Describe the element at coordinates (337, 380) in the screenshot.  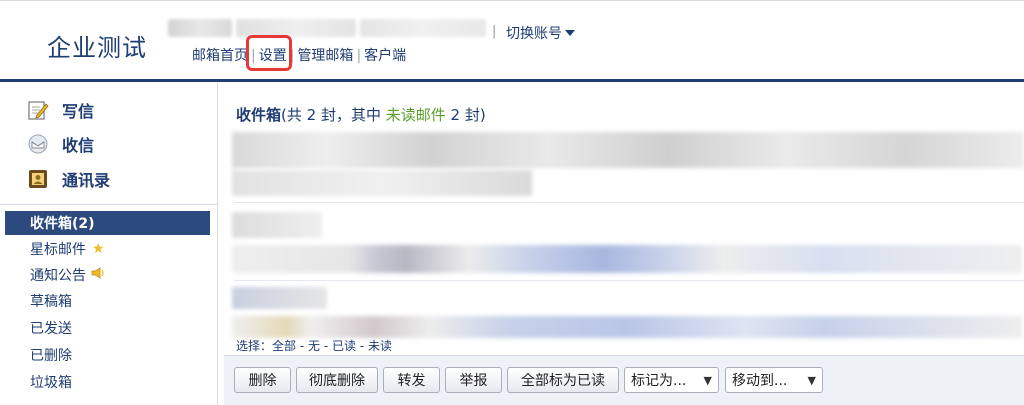
I see `permanent-delete-button: 彻底删除` at that location.